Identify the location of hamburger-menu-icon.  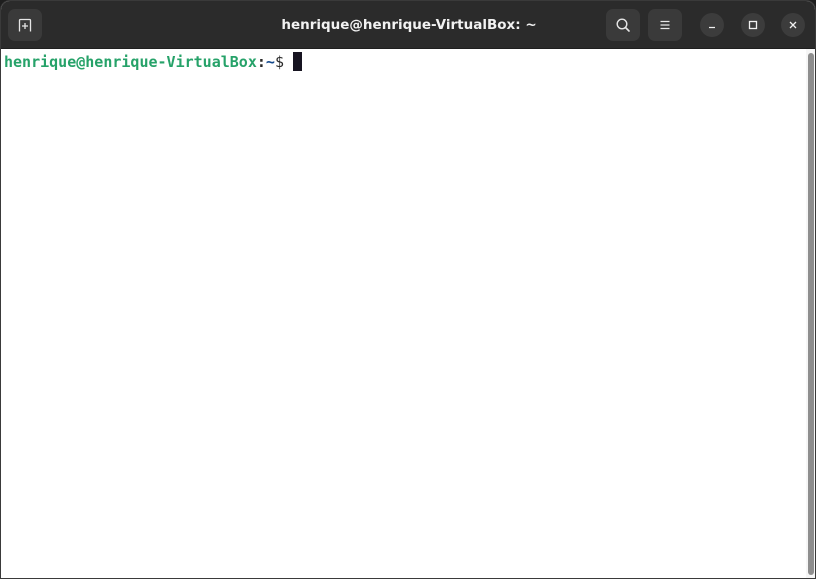
(665, 25).